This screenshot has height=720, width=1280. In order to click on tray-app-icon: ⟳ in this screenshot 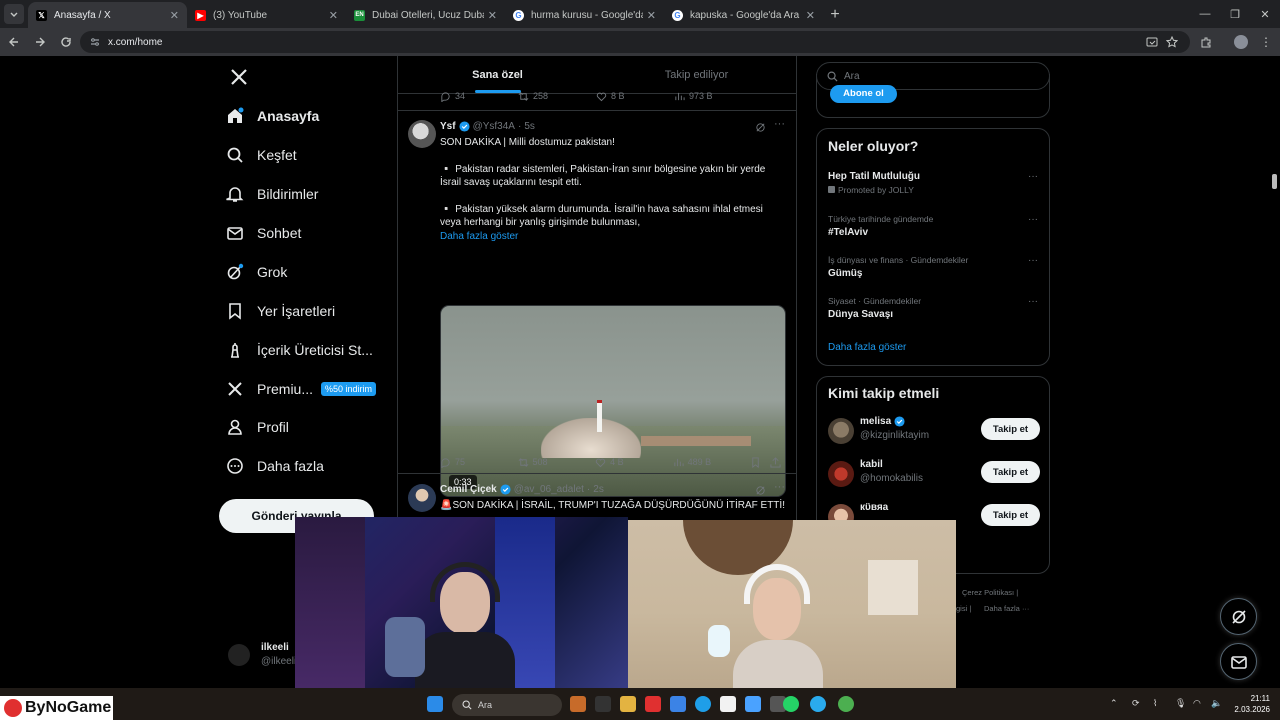, I will do `click(1138, 704)`.